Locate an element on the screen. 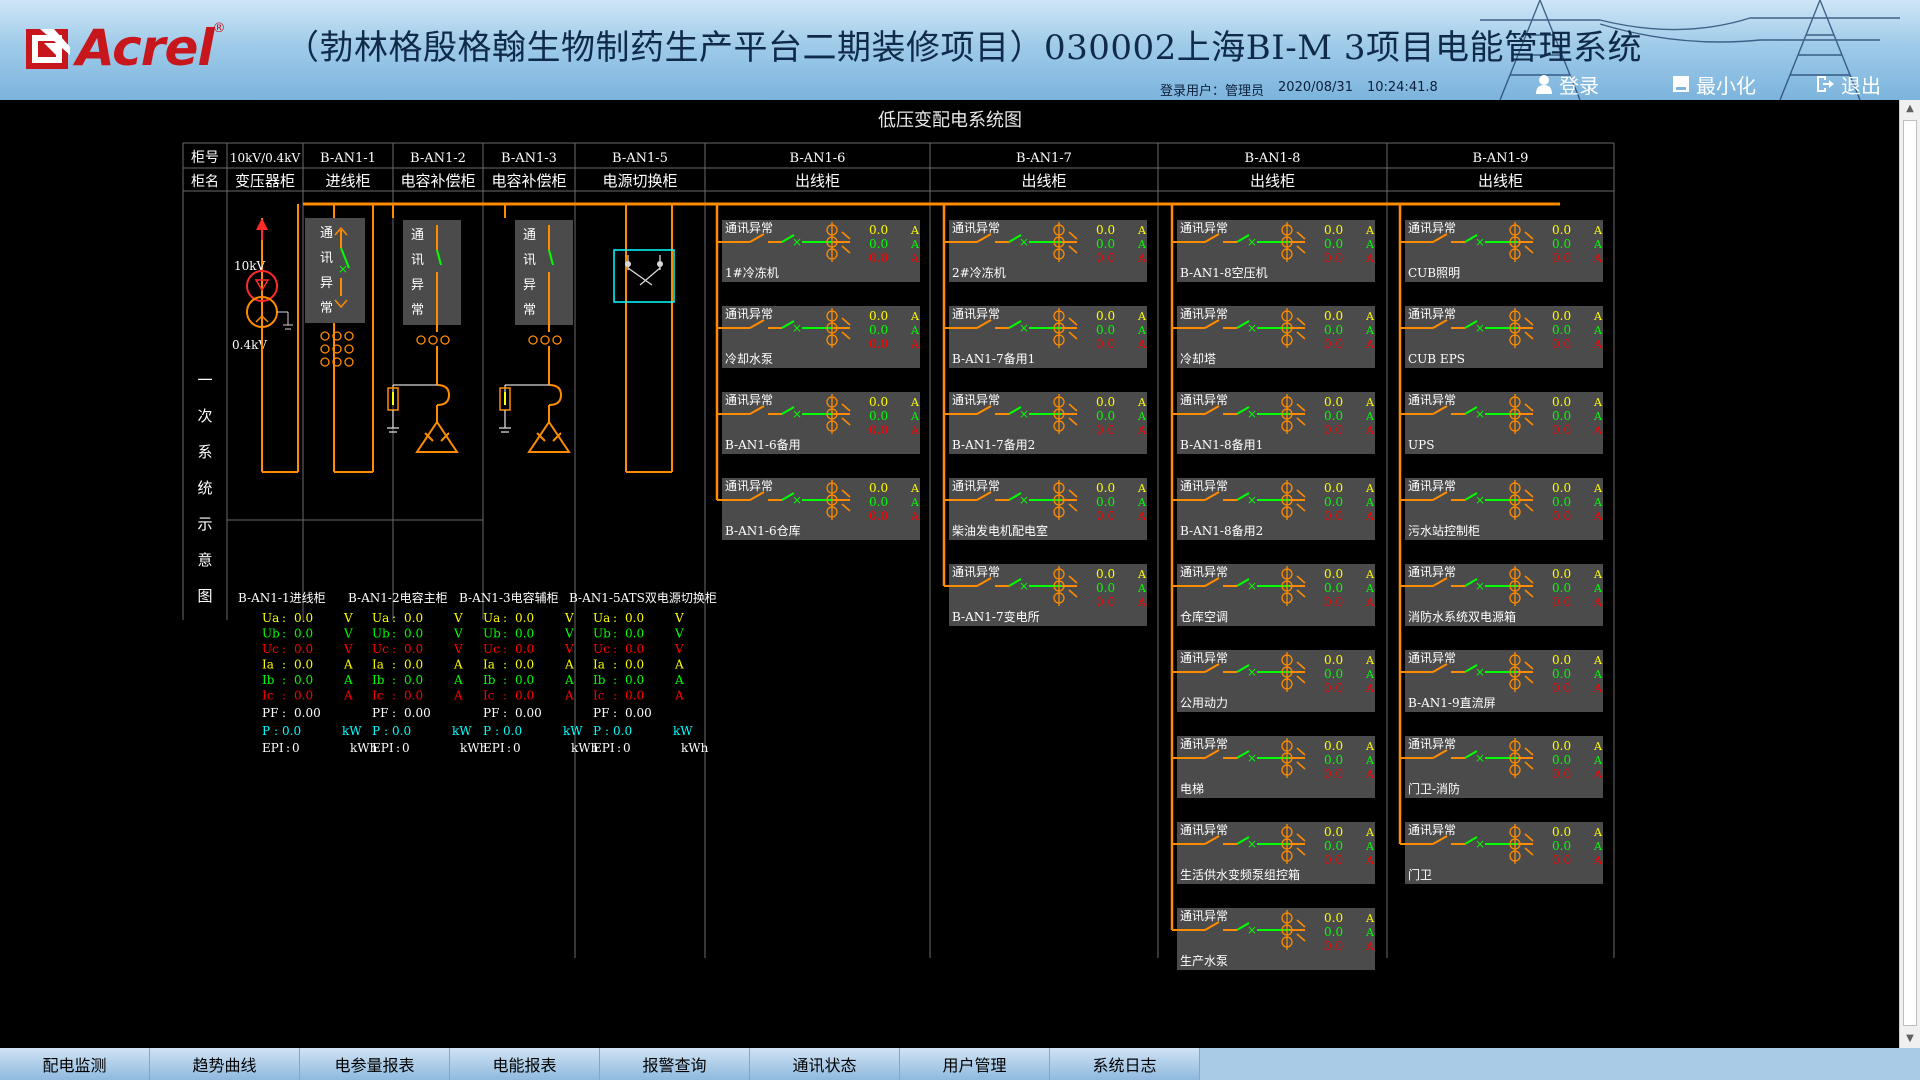 The image size is (1920, 1080). feeder-panel: 通讯异常 × 0.0 A 0.0 A 0.0 A B-AN1-8备用2 is located at coordinates (1273, 509).